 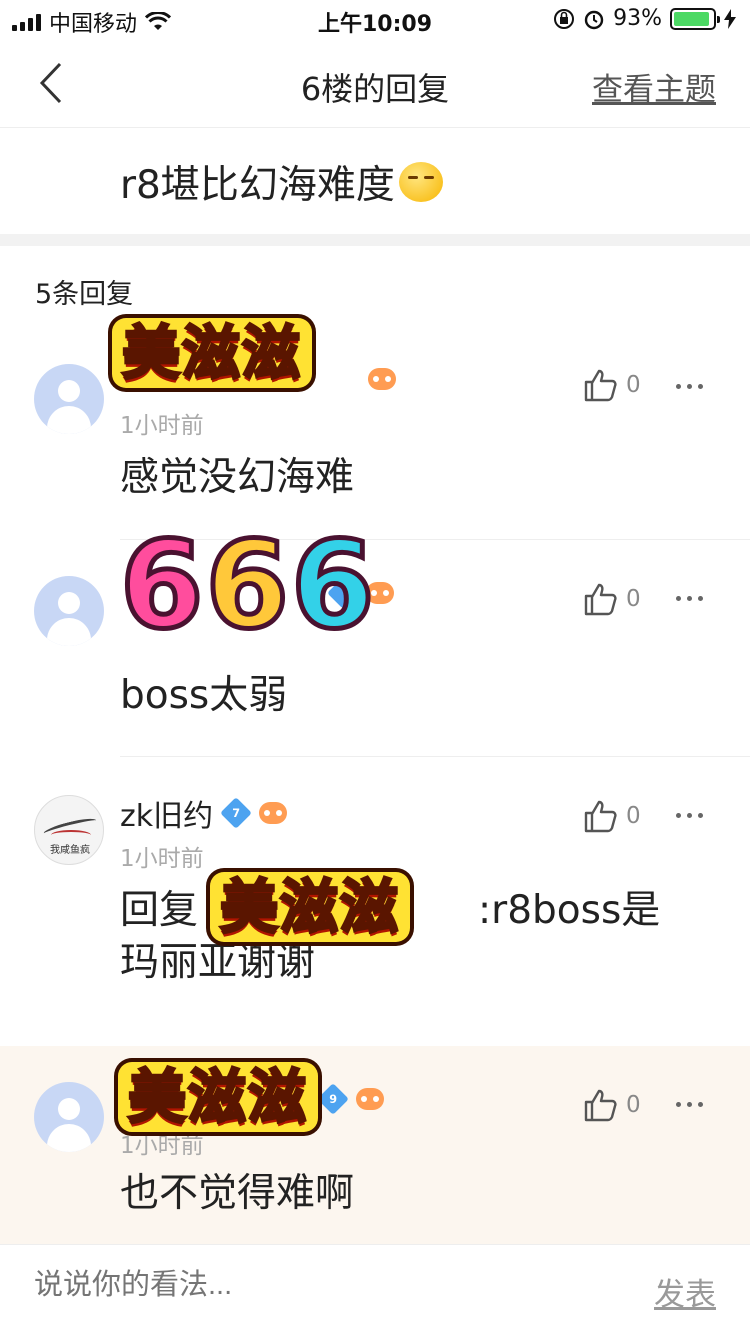 I want to click on reply-content: boss太弱, so click(x=410, y=696).